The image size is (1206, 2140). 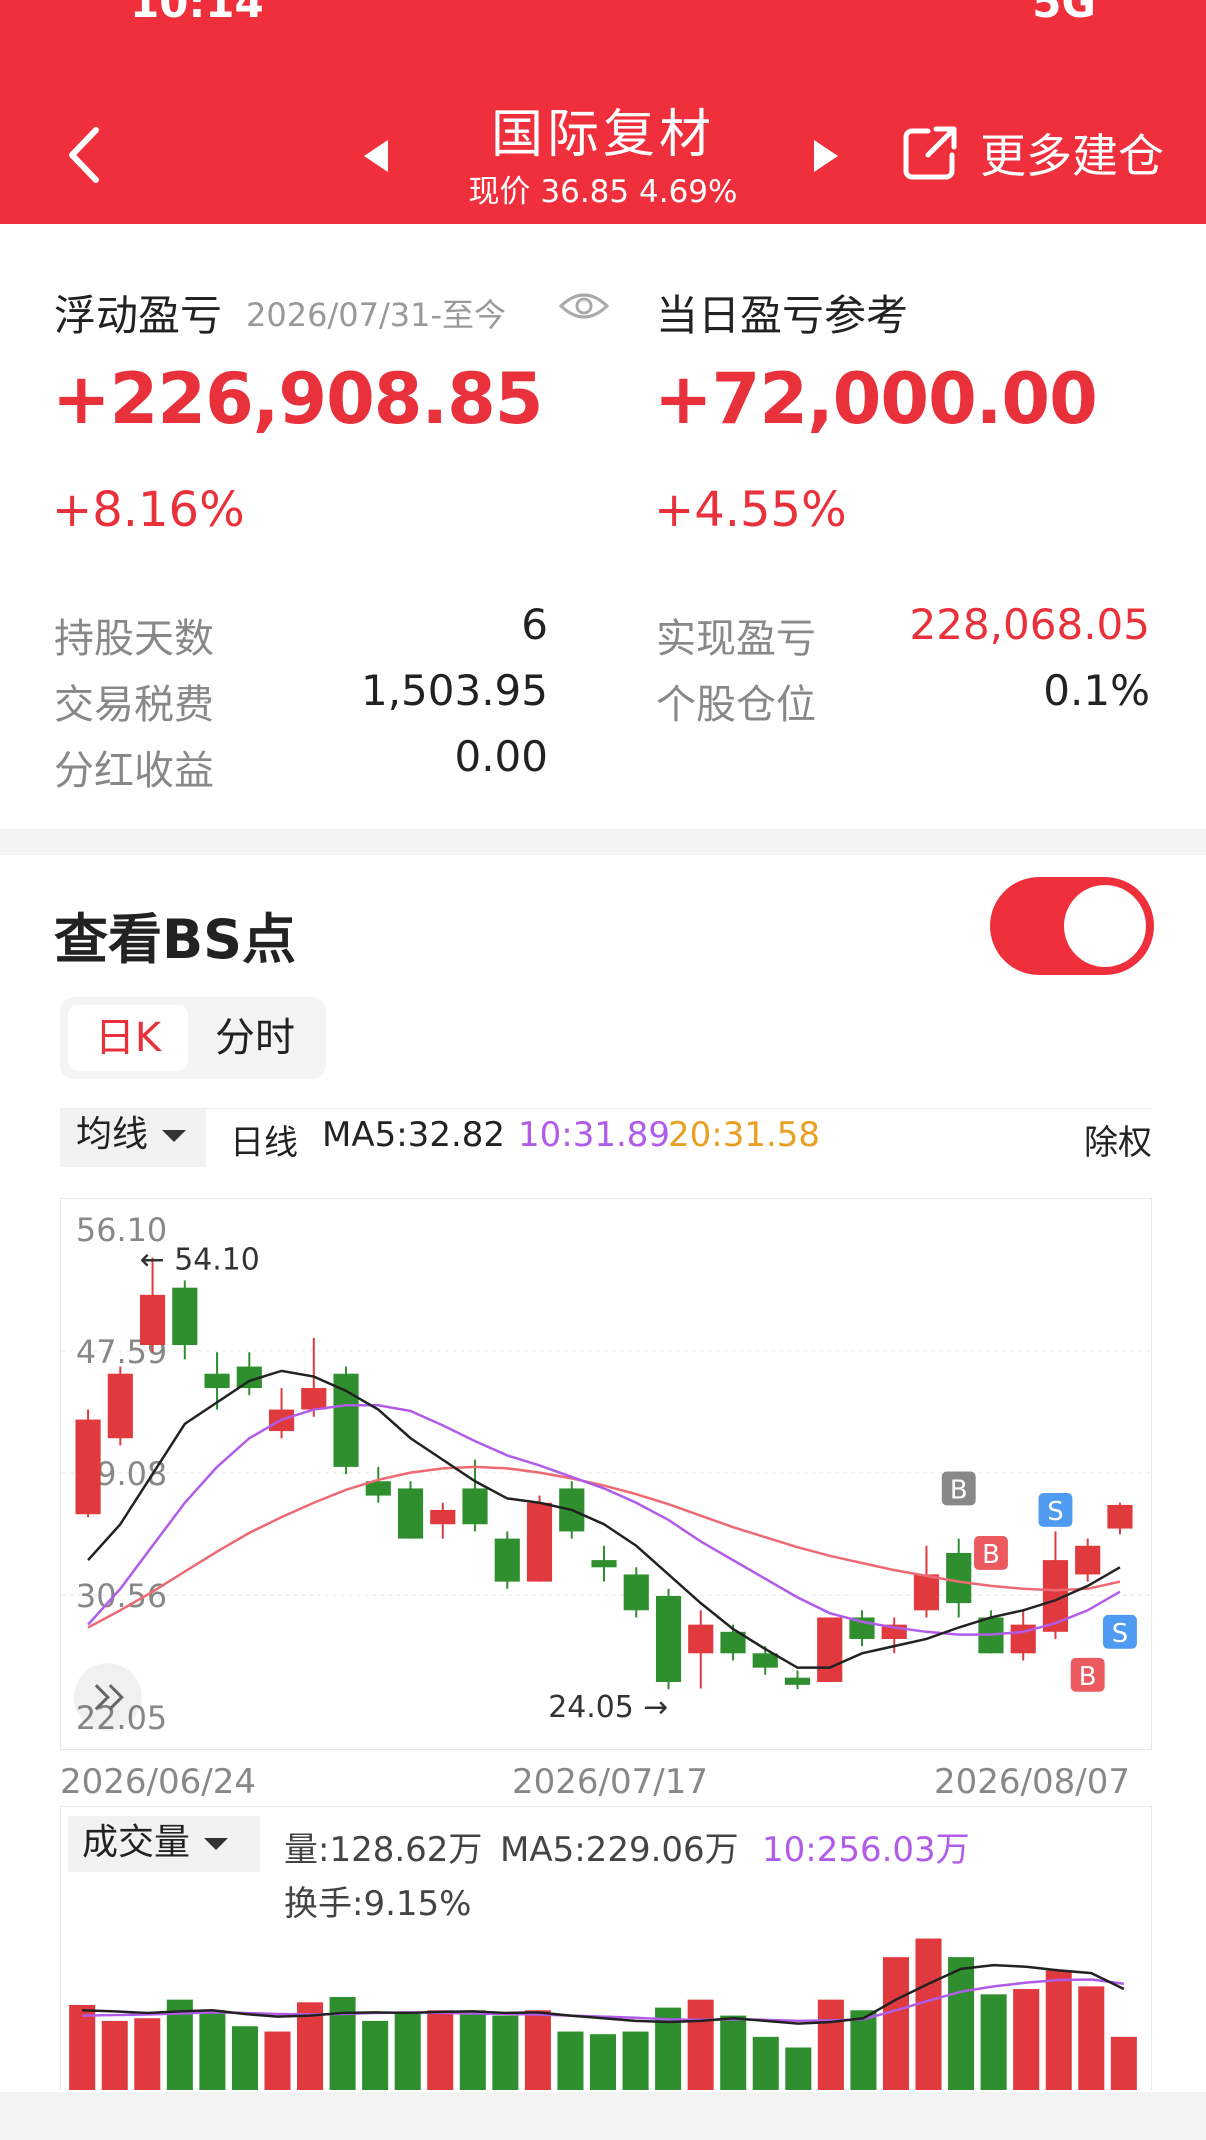 What do you see at coordinates (610, 1782) in the screenshot?
I see `x-label-mid: 2026/07/17` at bounding box center [610, 1782].